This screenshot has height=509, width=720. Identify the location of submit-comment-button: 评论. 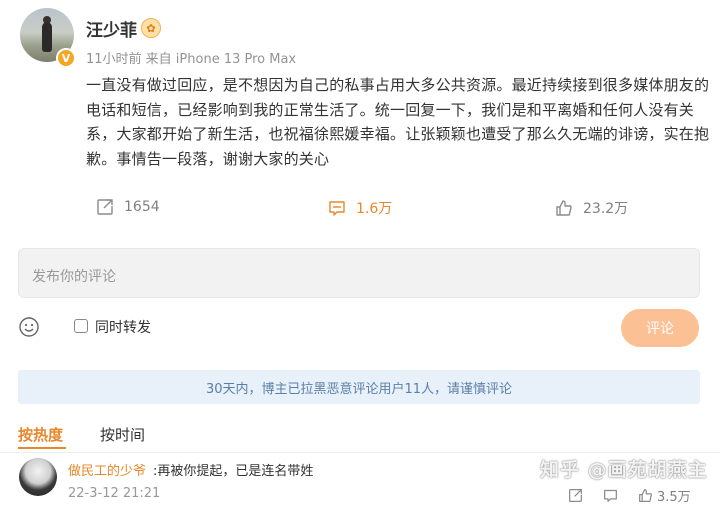
(660, 328).